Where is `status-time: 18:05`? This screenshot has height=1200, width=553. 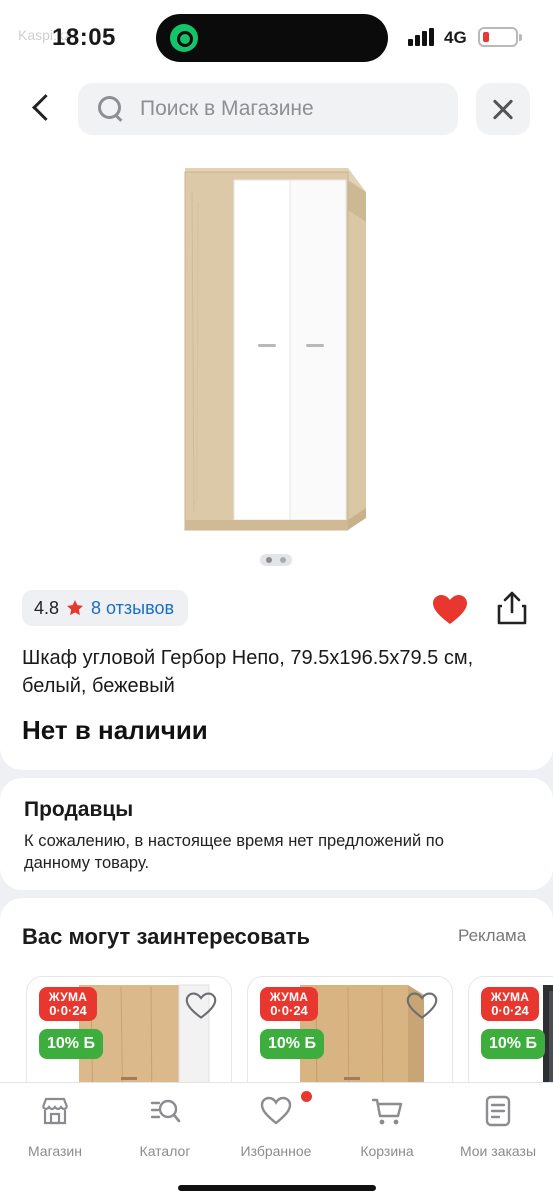
status-time: 18:05 is located at coordinates (84, 37).